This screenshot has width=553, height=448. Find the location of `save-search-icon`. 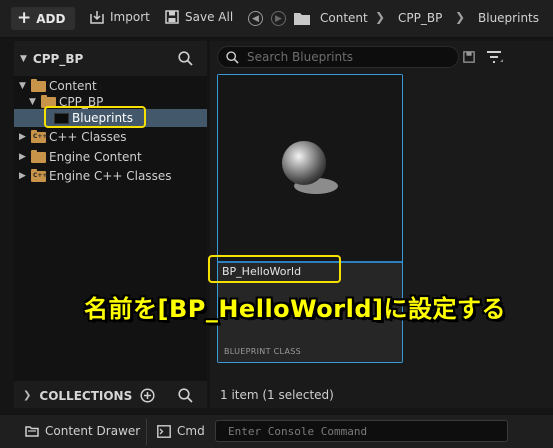

save-search-icon is located at coordinates (469, 57).